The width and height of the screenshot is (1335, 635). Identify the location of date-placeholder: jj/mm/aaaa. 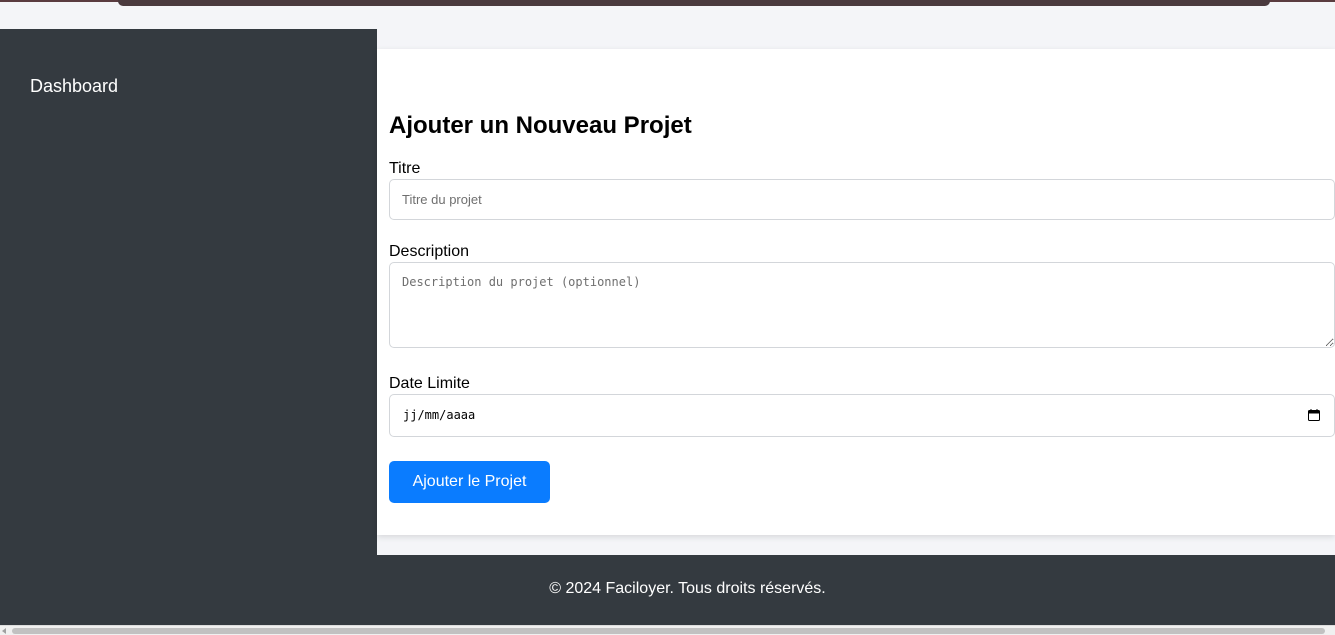
(439, 415).